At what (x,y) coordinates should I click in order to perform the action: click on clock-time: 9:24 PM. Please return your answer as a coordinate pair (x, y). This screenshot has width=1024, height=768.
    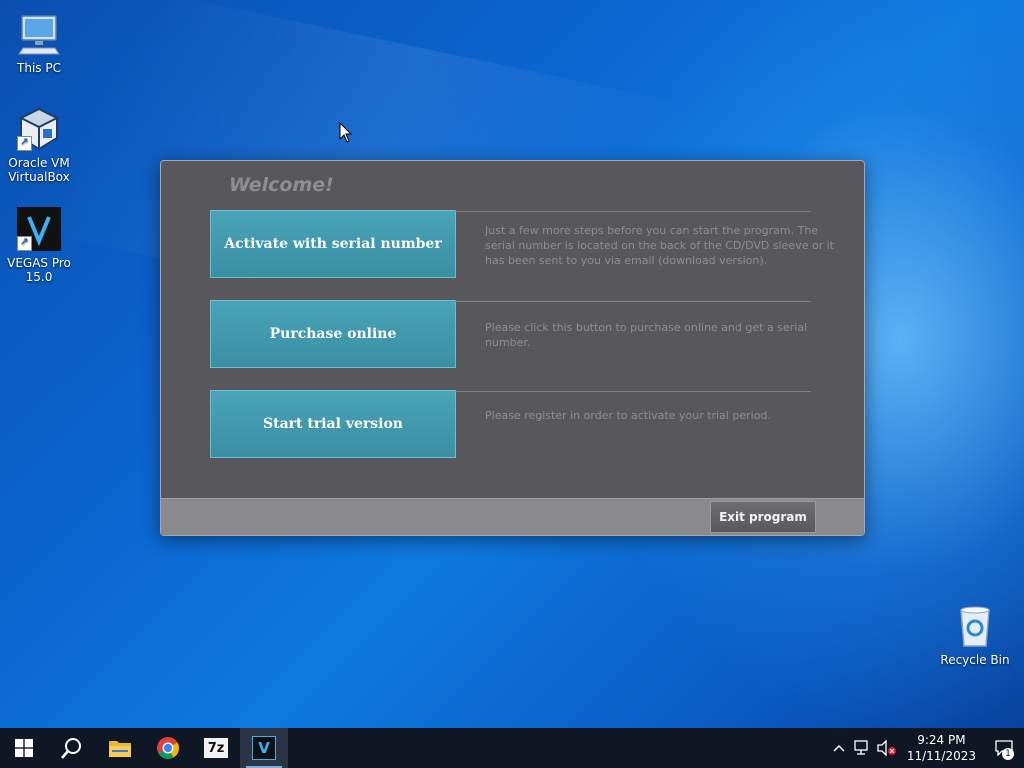
    Looking at the image, I should click on (941, 740).